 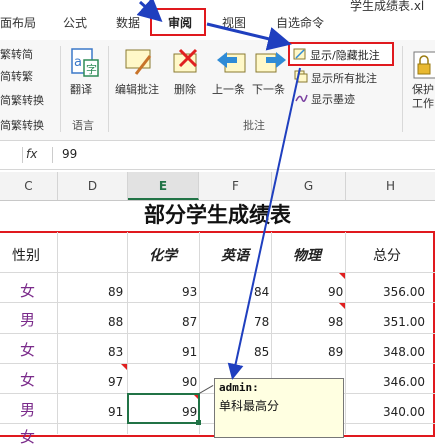 I want to click on arrow-to-show-hide, so click(x=249, y=36).